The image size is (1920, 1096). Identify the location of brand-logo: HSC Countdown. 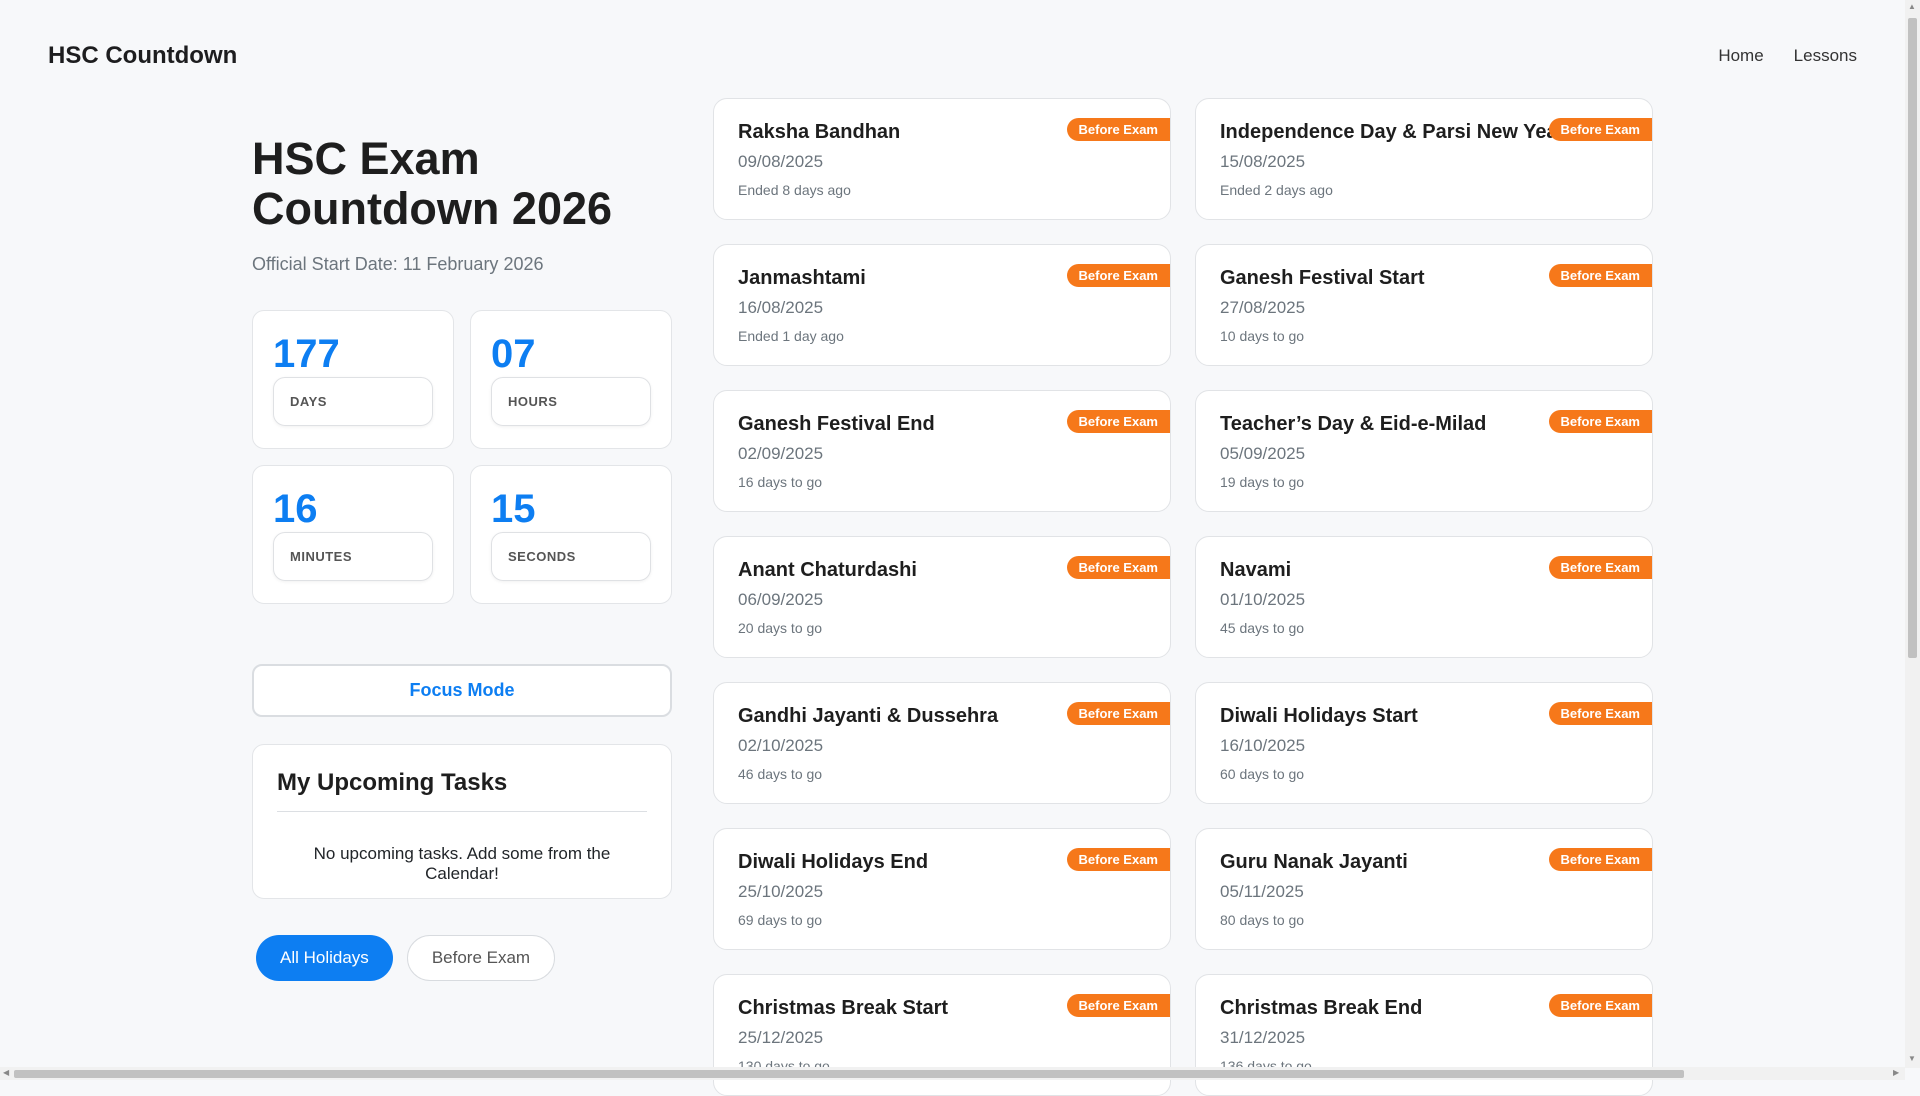
(142, 56).